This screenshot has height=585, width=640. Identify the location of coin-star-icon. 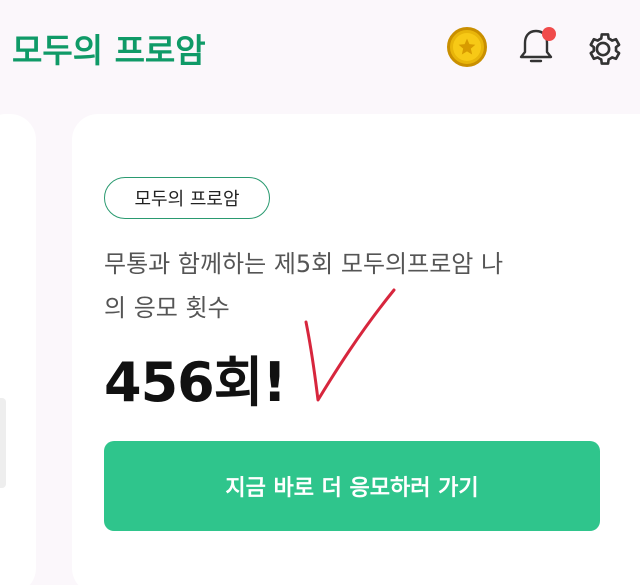
(467, 47).